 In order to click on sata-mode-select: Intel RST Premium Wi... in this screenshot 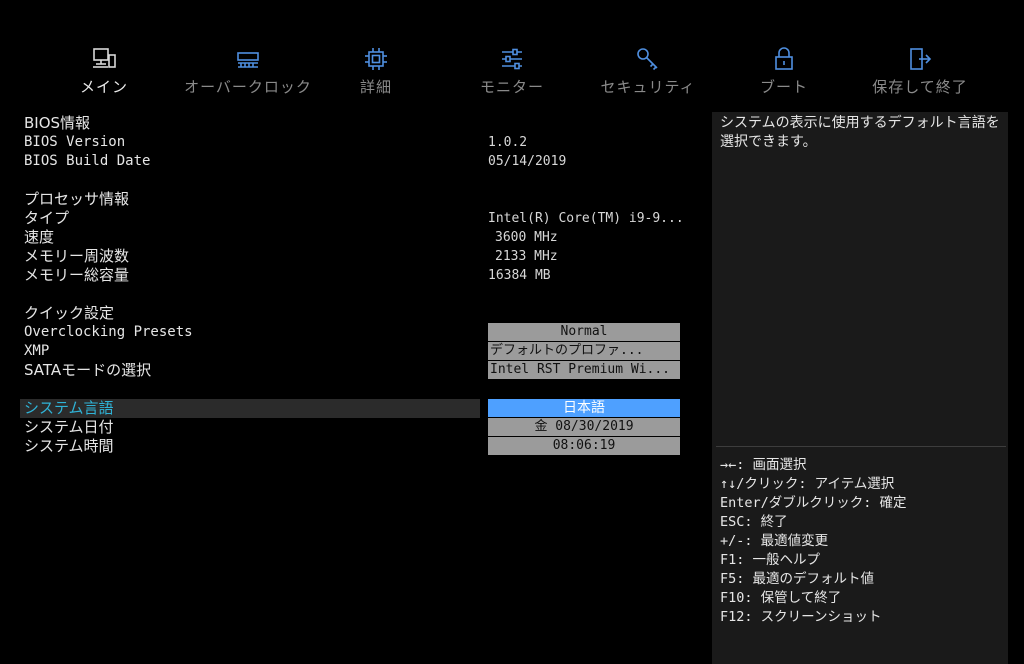, I will do `click(584, 370)`.